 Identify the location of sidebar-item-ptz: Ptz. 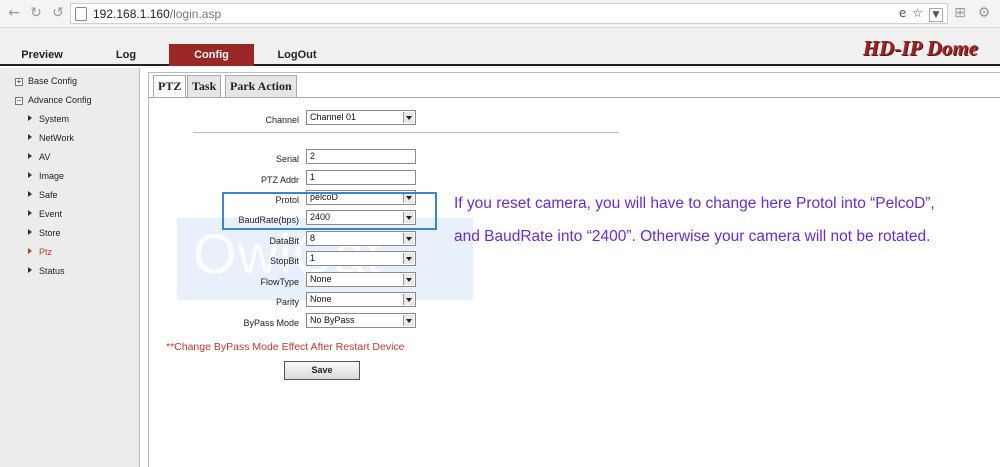
(40, 252).